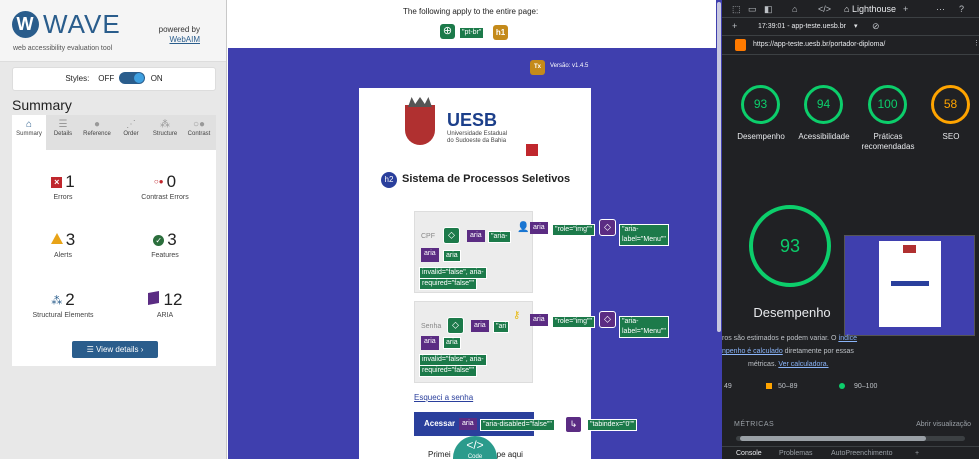 Image resolution: width=979 pixels, height=460 pixels. Describe the element at coordinates (866, 386) in the screenshot. I see `legend-pass: 90–100` at that location.